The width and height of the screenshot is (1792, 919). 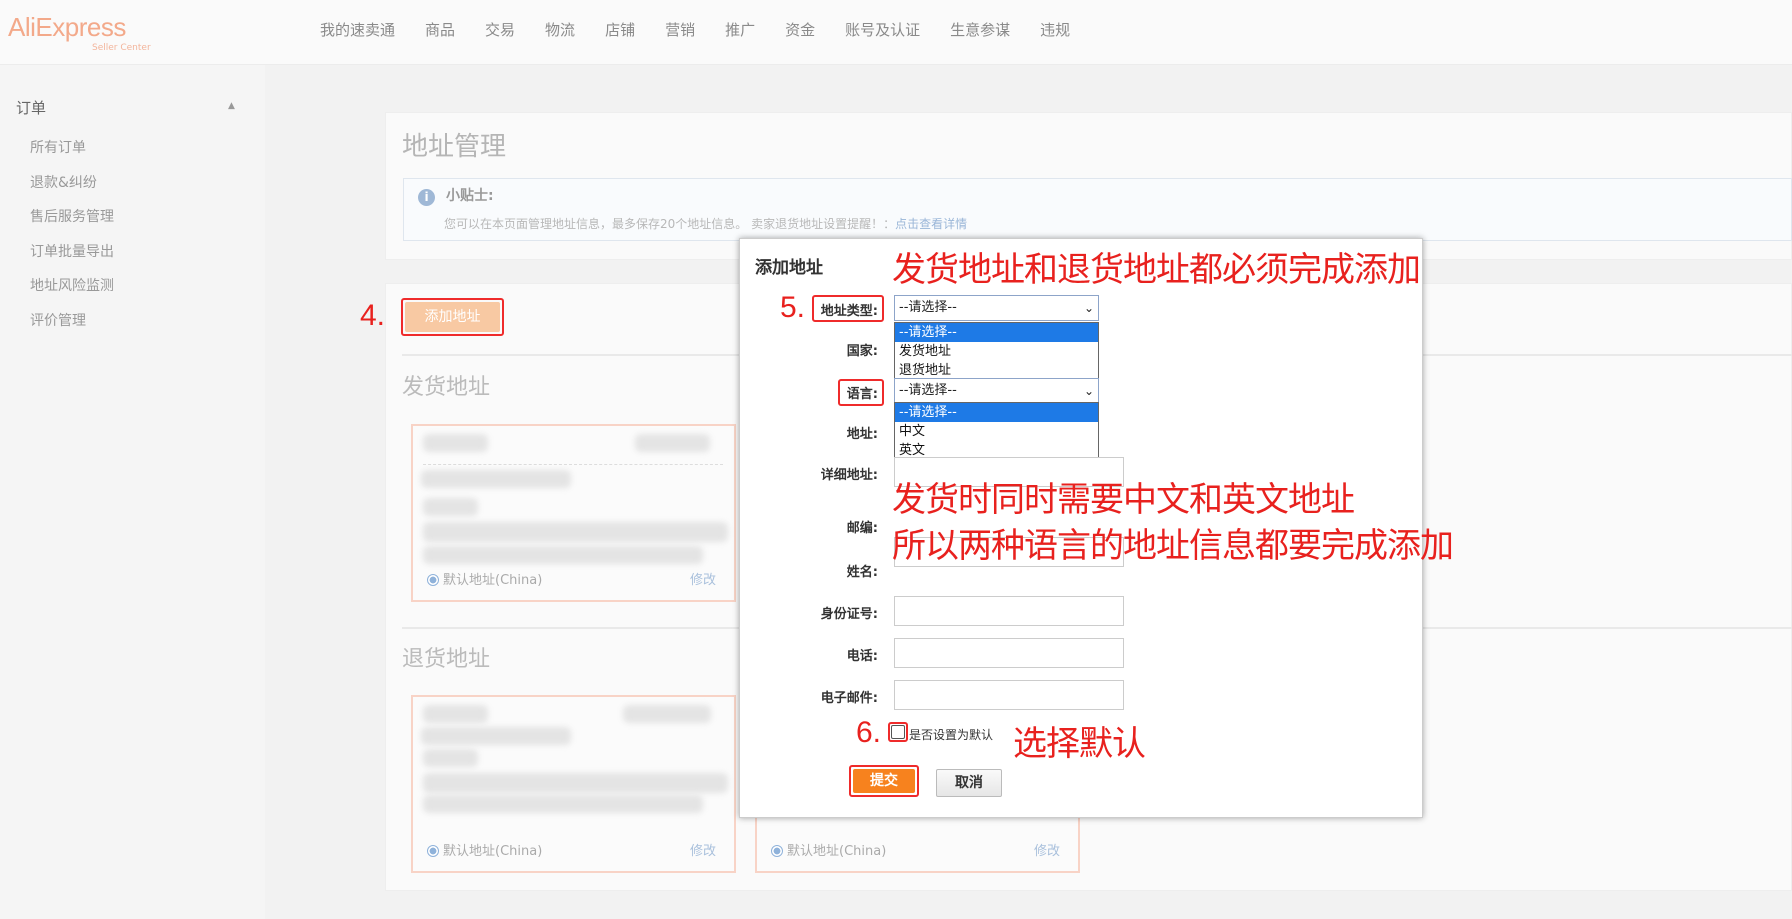 I want to click on cancel-button: 取消, so click(x=969, y=783).